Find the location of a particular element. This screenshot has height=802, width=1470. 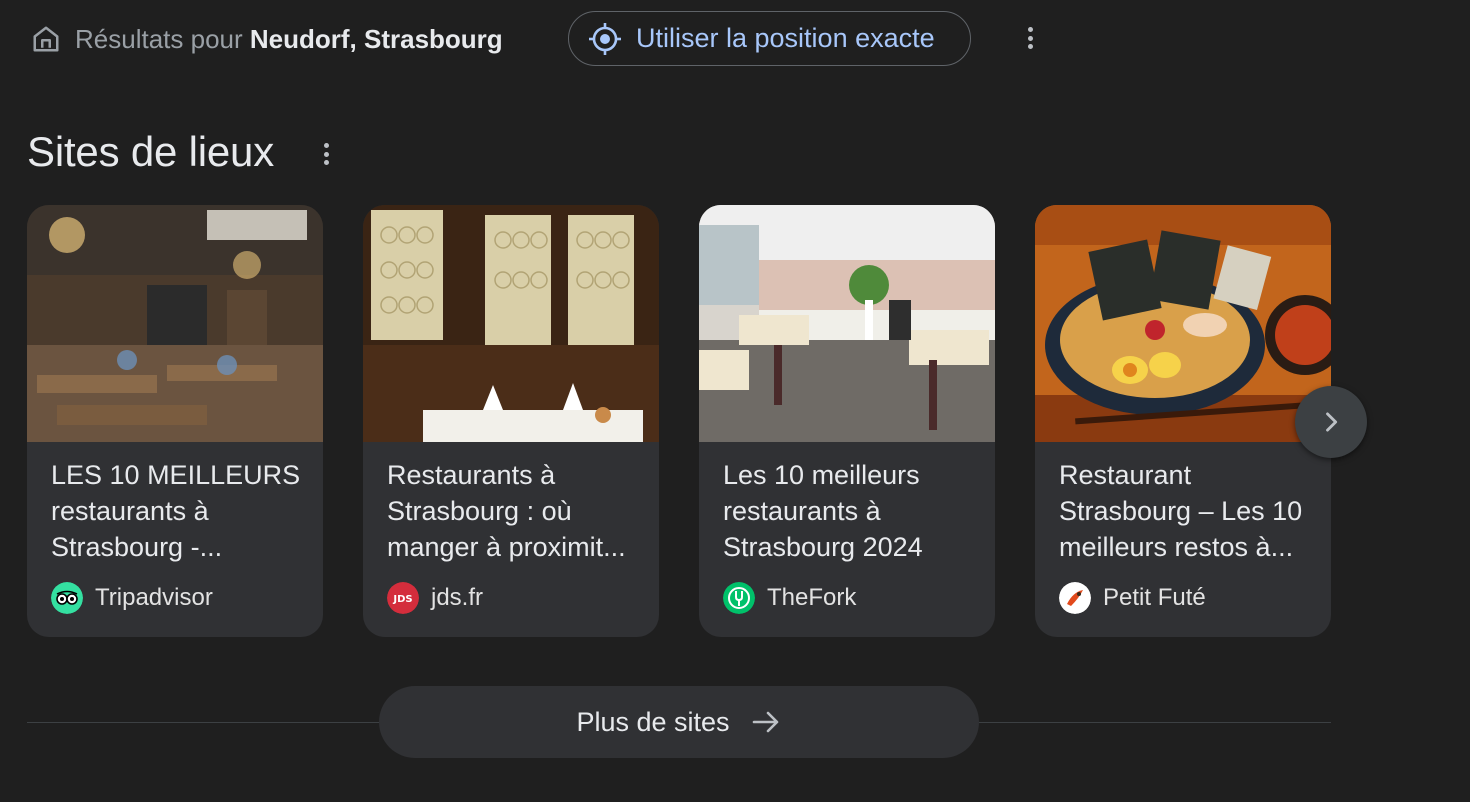

location-label: Résultats pour Neudorf, Strasbourg is located at coordinates (289, 39).